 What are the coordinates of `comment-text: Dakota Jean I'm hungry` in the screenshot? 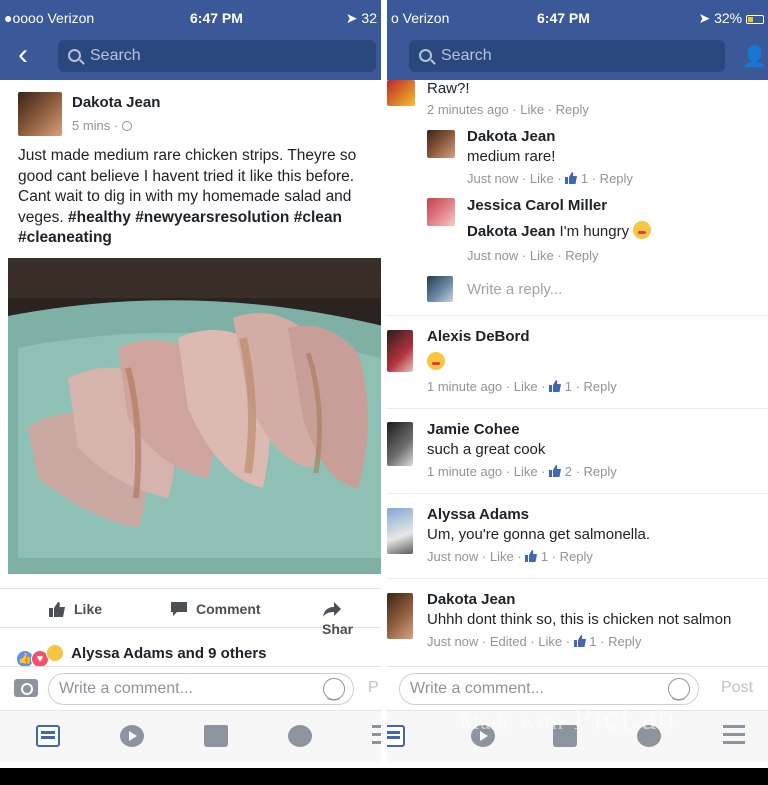 It's located at (559, 230).